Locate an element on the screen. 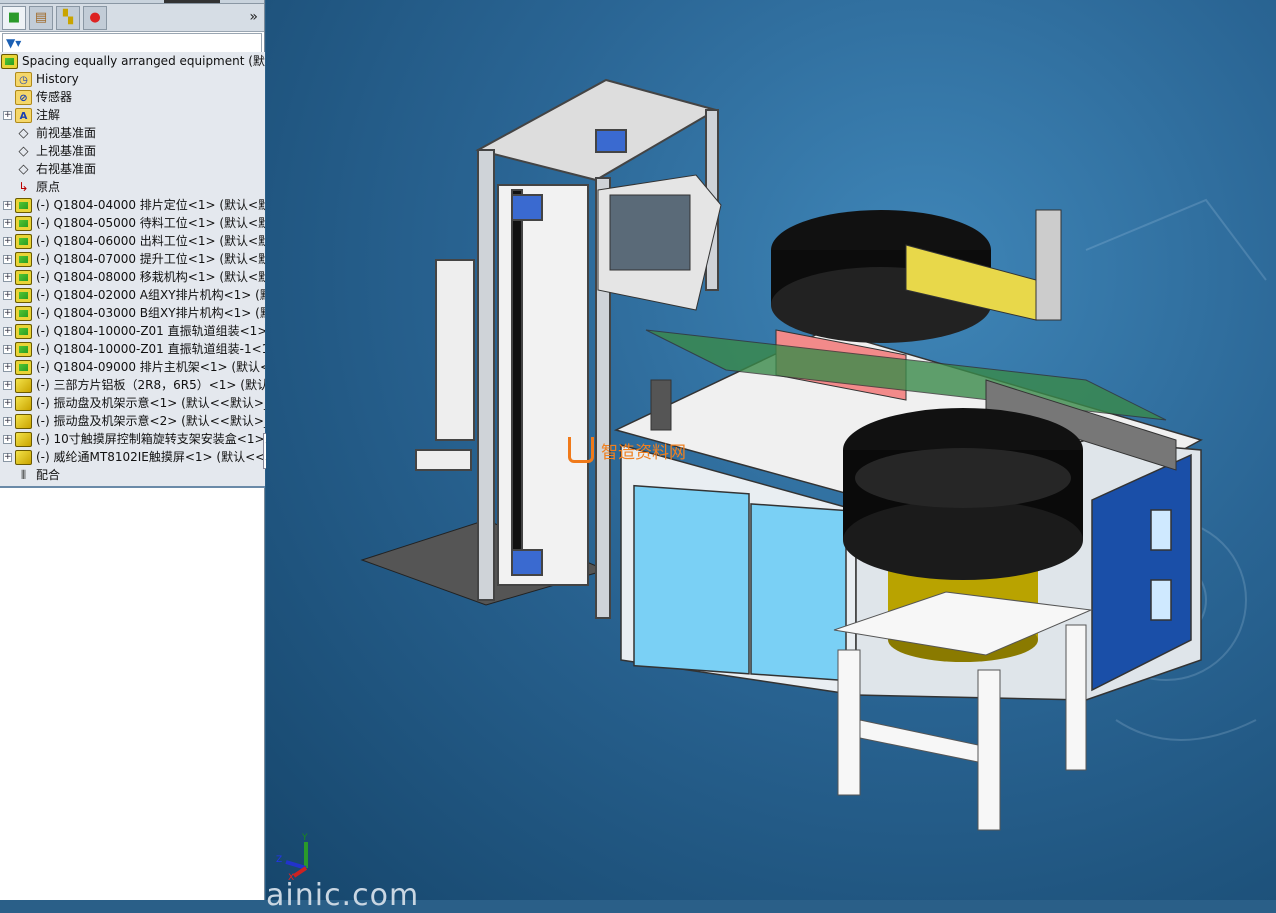 The image size is (1276, 913). tree-item: + (-) Q1804-08000 移栽机构<1> (默认<默 is located at coordinates (132, 277).